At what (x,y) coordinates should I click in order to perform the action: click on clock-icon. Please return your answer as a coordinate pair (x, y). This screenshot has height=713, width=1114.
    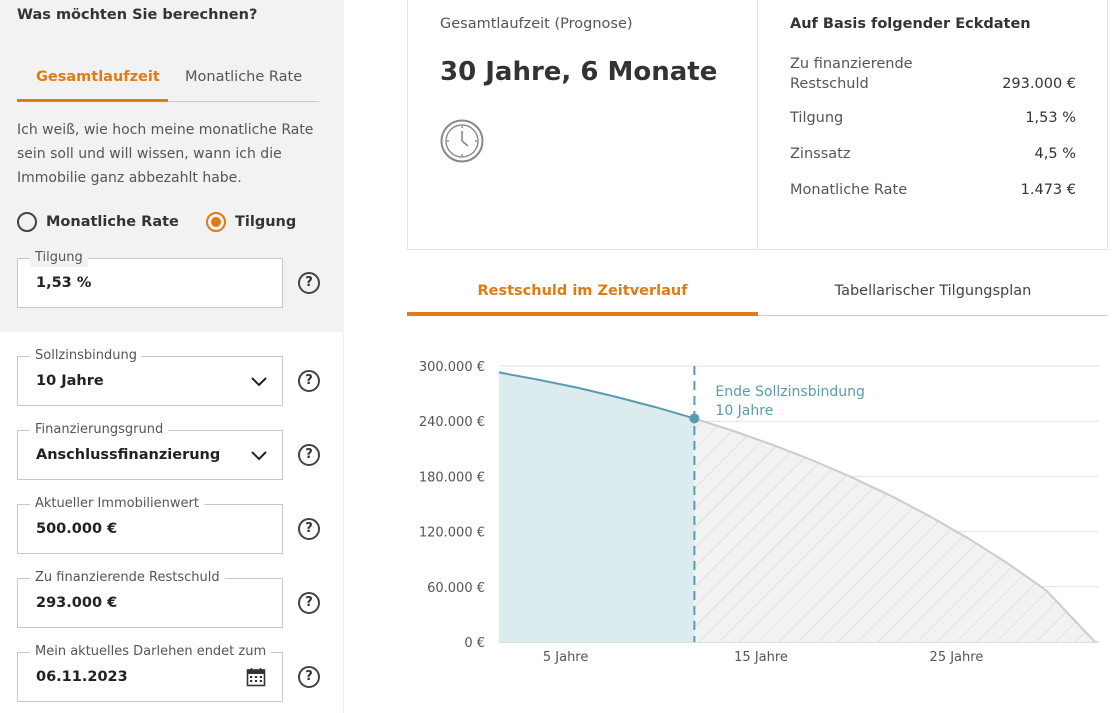
    Looking at the image, I should click on (462, 141).